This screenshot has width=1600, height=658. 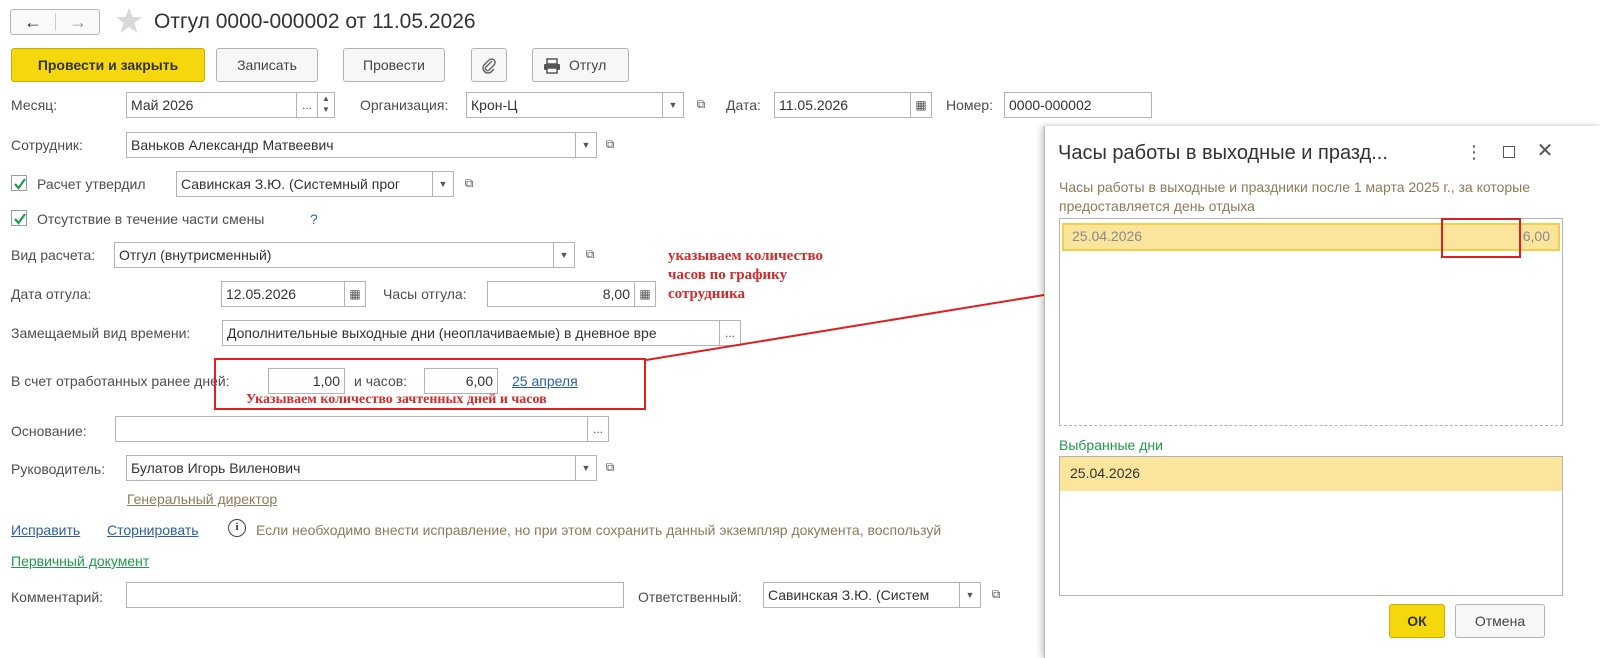 I want to click on selected-day-row: 25.04.2026, so click(x=1311, y=474).